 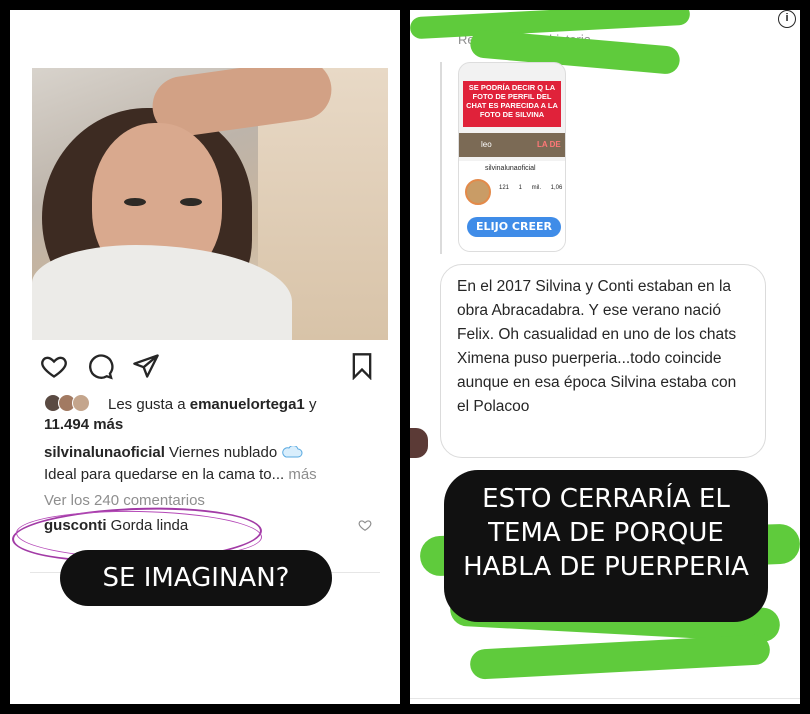 What do you see at coordinates (620, 657) in the screenshot?
I see `scribble-bottom` at bounding box center [620, 657].